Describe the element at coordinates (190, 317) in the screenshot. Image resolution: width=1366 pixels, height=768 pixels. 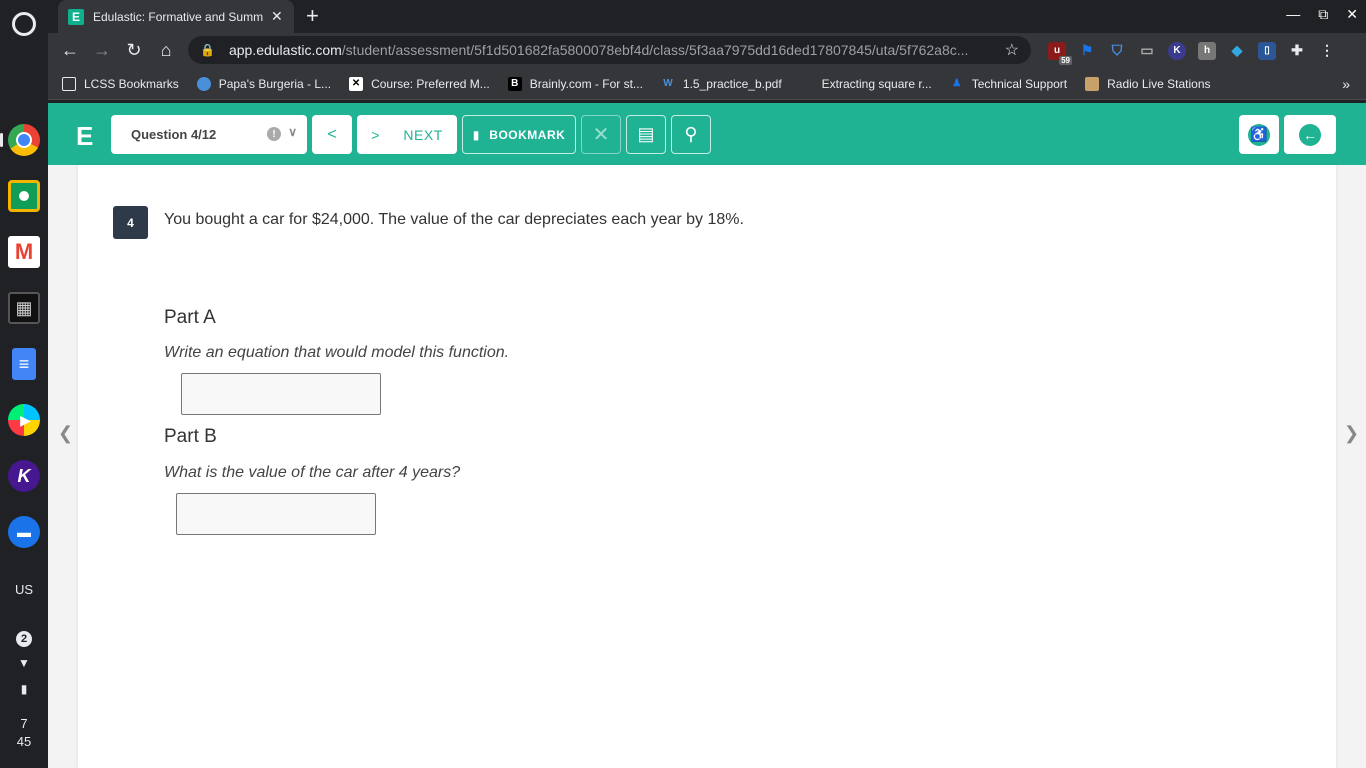
I see `part-a-title: Part A` at that location.